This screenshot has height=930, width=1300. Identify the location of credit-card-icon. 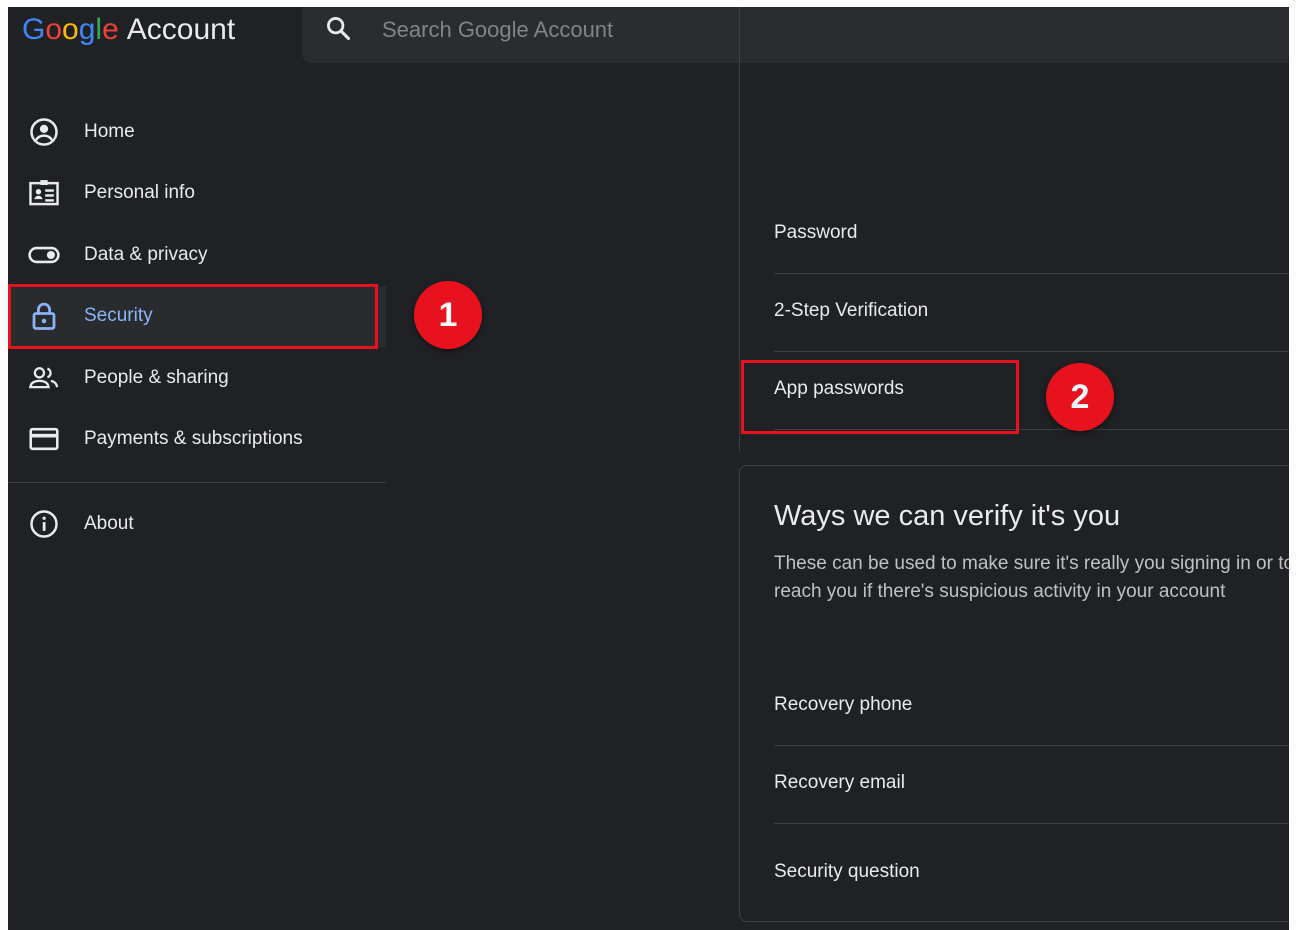
(44, 439).